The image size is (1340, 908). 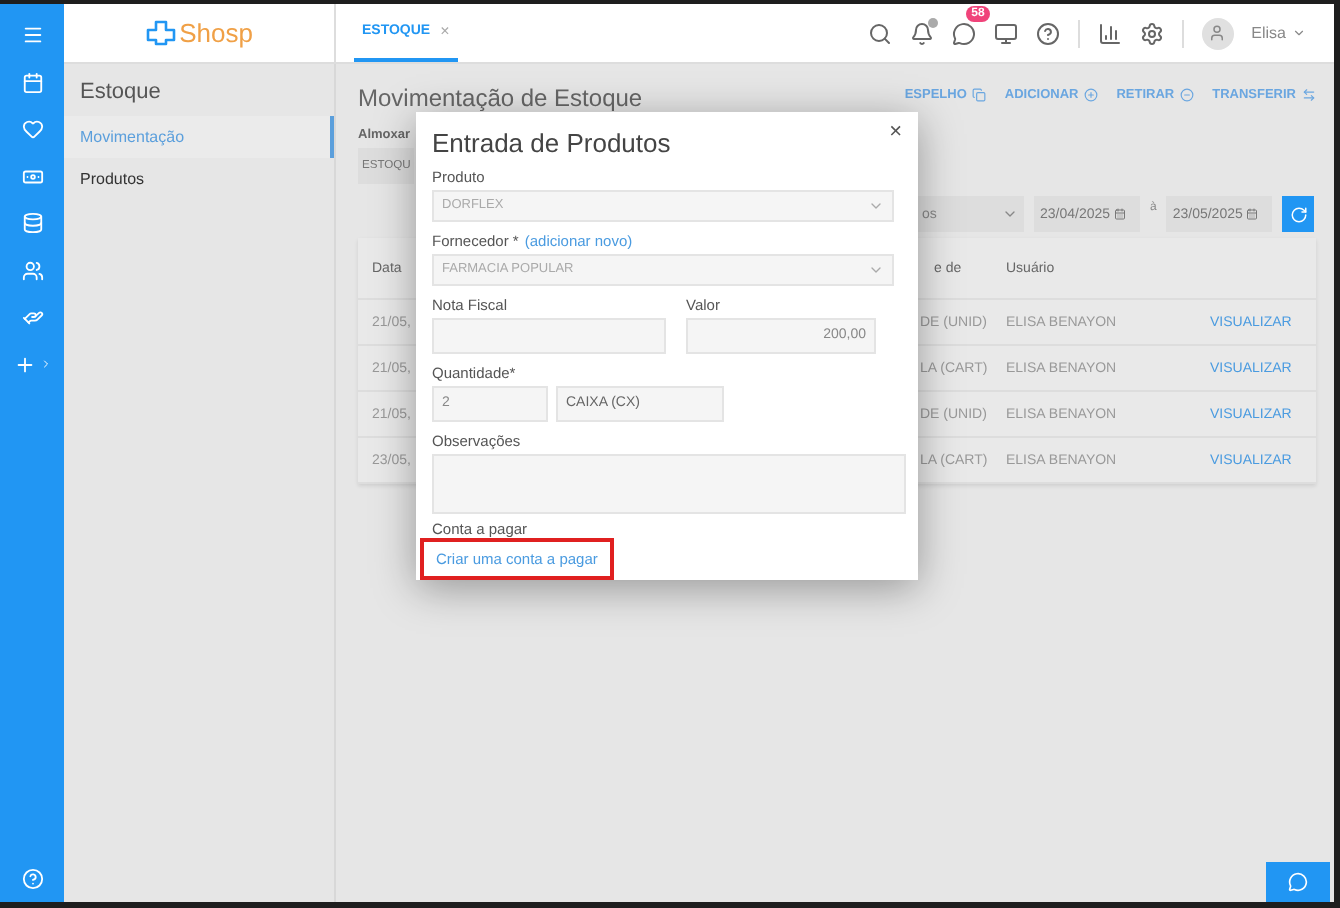 What do you see at coordinates (669, 483) in the screenshot?
I see `notes-field` at bounding box center [669, 483].